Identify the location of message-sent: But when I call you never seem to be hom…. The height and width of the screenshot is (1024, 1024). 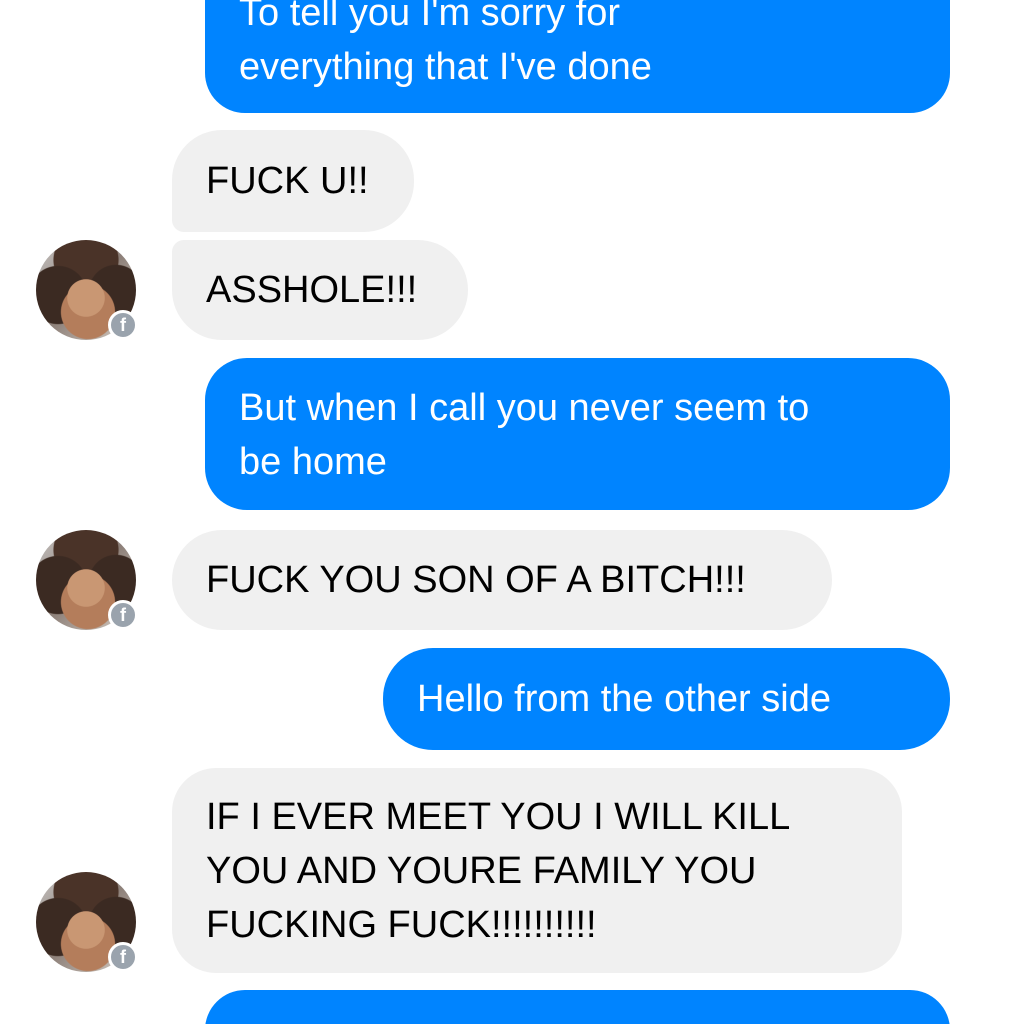
(577, 434).